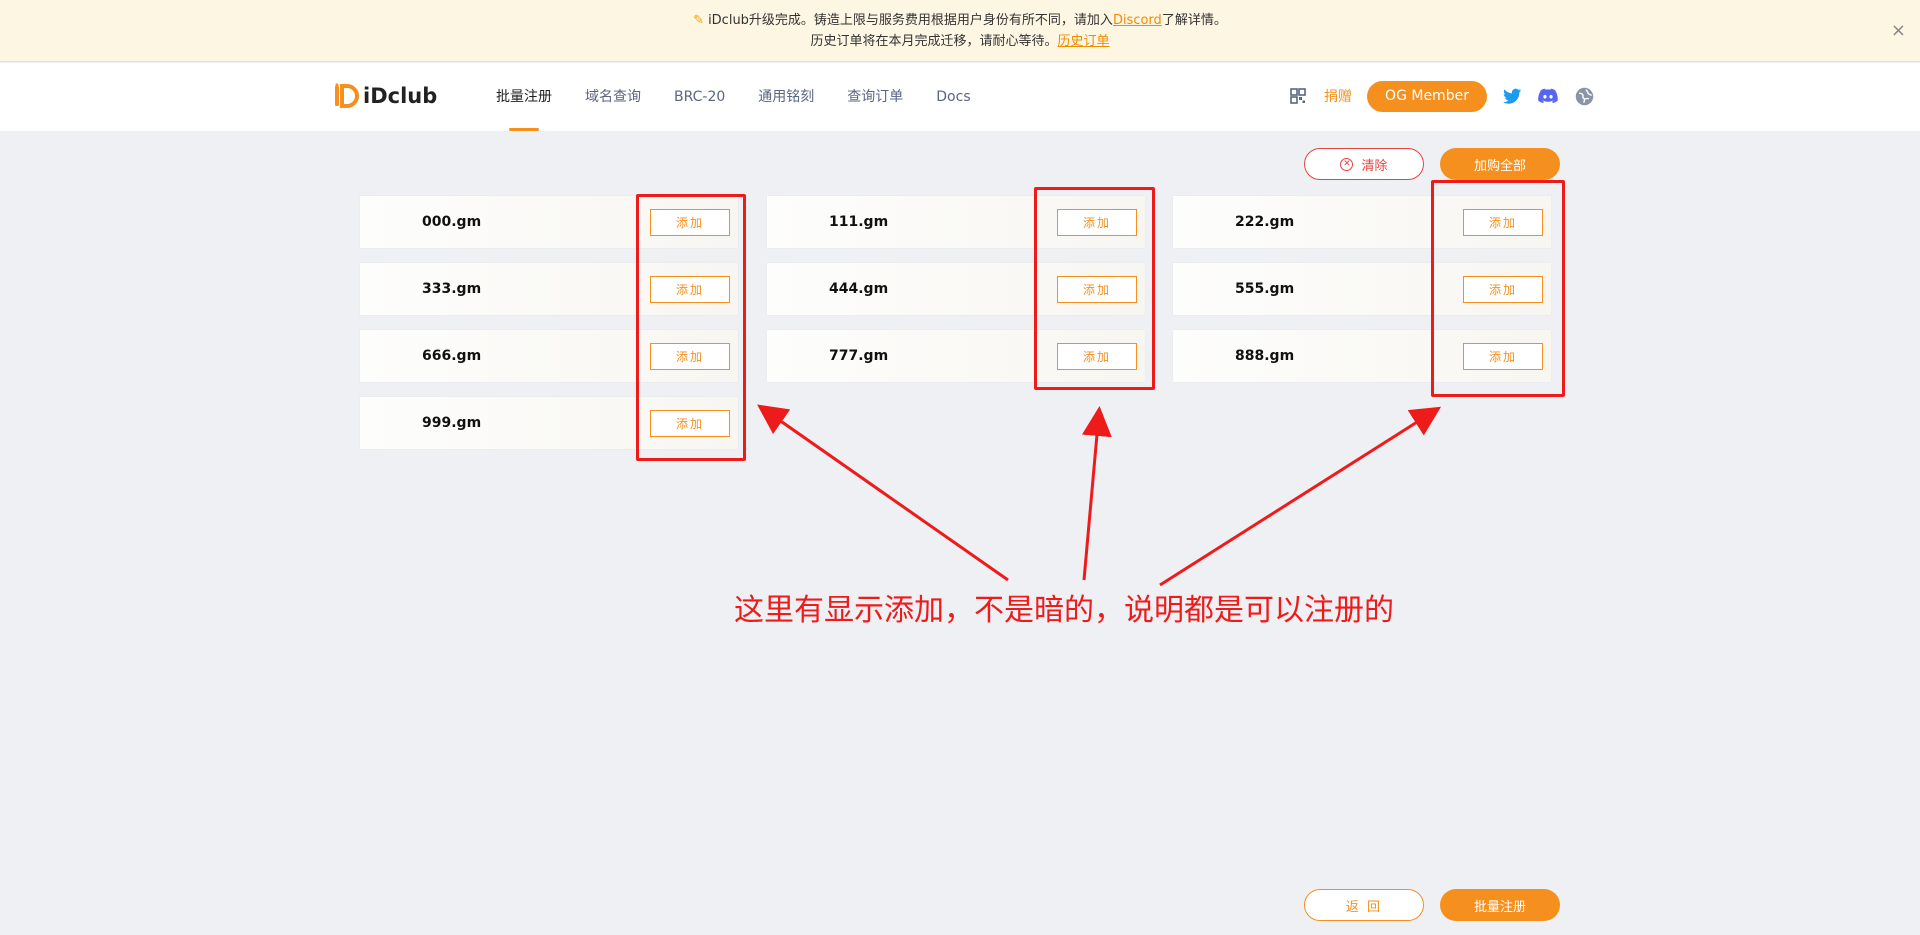  Describe the element at coordinates (910, 20) in the screenshot. I see `notice-line-1-text: iDclub升级完成。铸造上限与服务费用根据用户身份有所不同，请加入` at that location.